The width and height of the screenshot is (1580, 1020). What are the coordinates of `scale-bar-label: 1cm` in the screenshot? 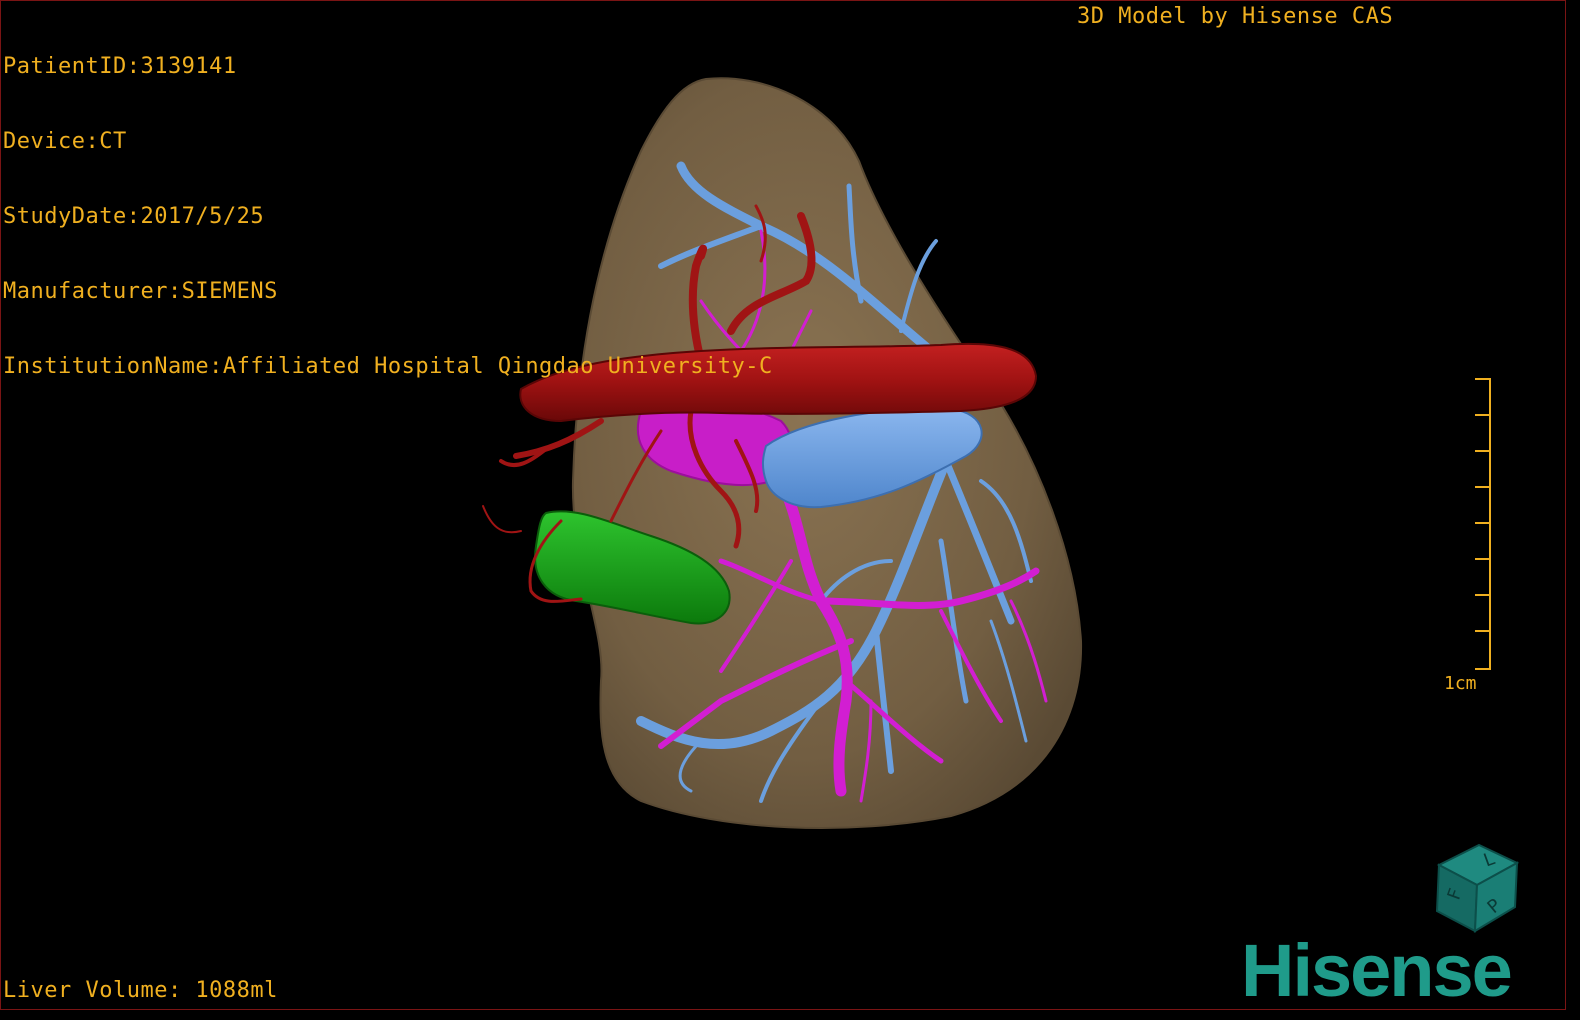 It's located at (1460, 683).